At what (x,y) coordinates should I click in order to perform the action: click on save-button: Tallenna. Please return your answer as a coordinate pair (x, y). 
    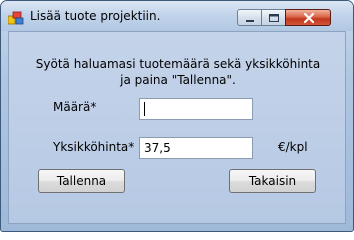
    Looking at the image, I should click on (81, 181).